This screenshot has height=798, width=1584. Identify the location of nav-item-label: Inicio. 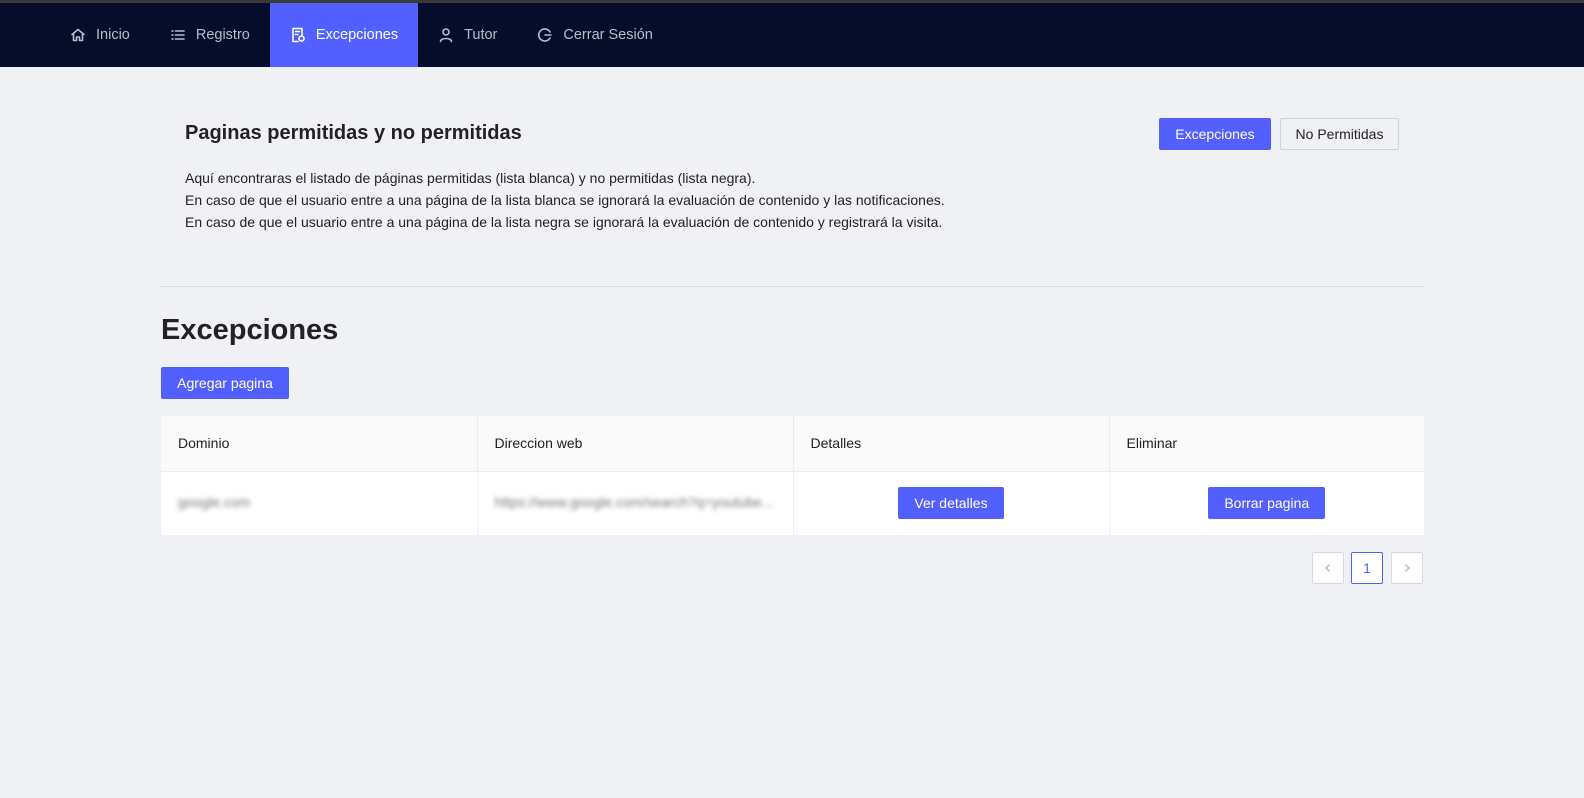
(113, 35).